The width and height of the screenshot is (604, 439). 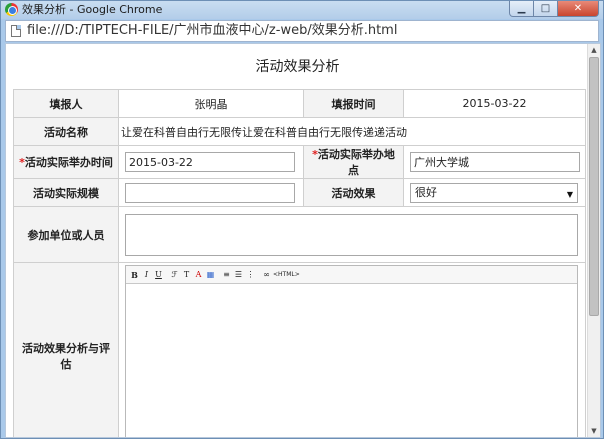 What do you see at coordinates (211, 103) in the screenshot?
I see `reporter-value: 张明晶` at bounding box center [211, 103].